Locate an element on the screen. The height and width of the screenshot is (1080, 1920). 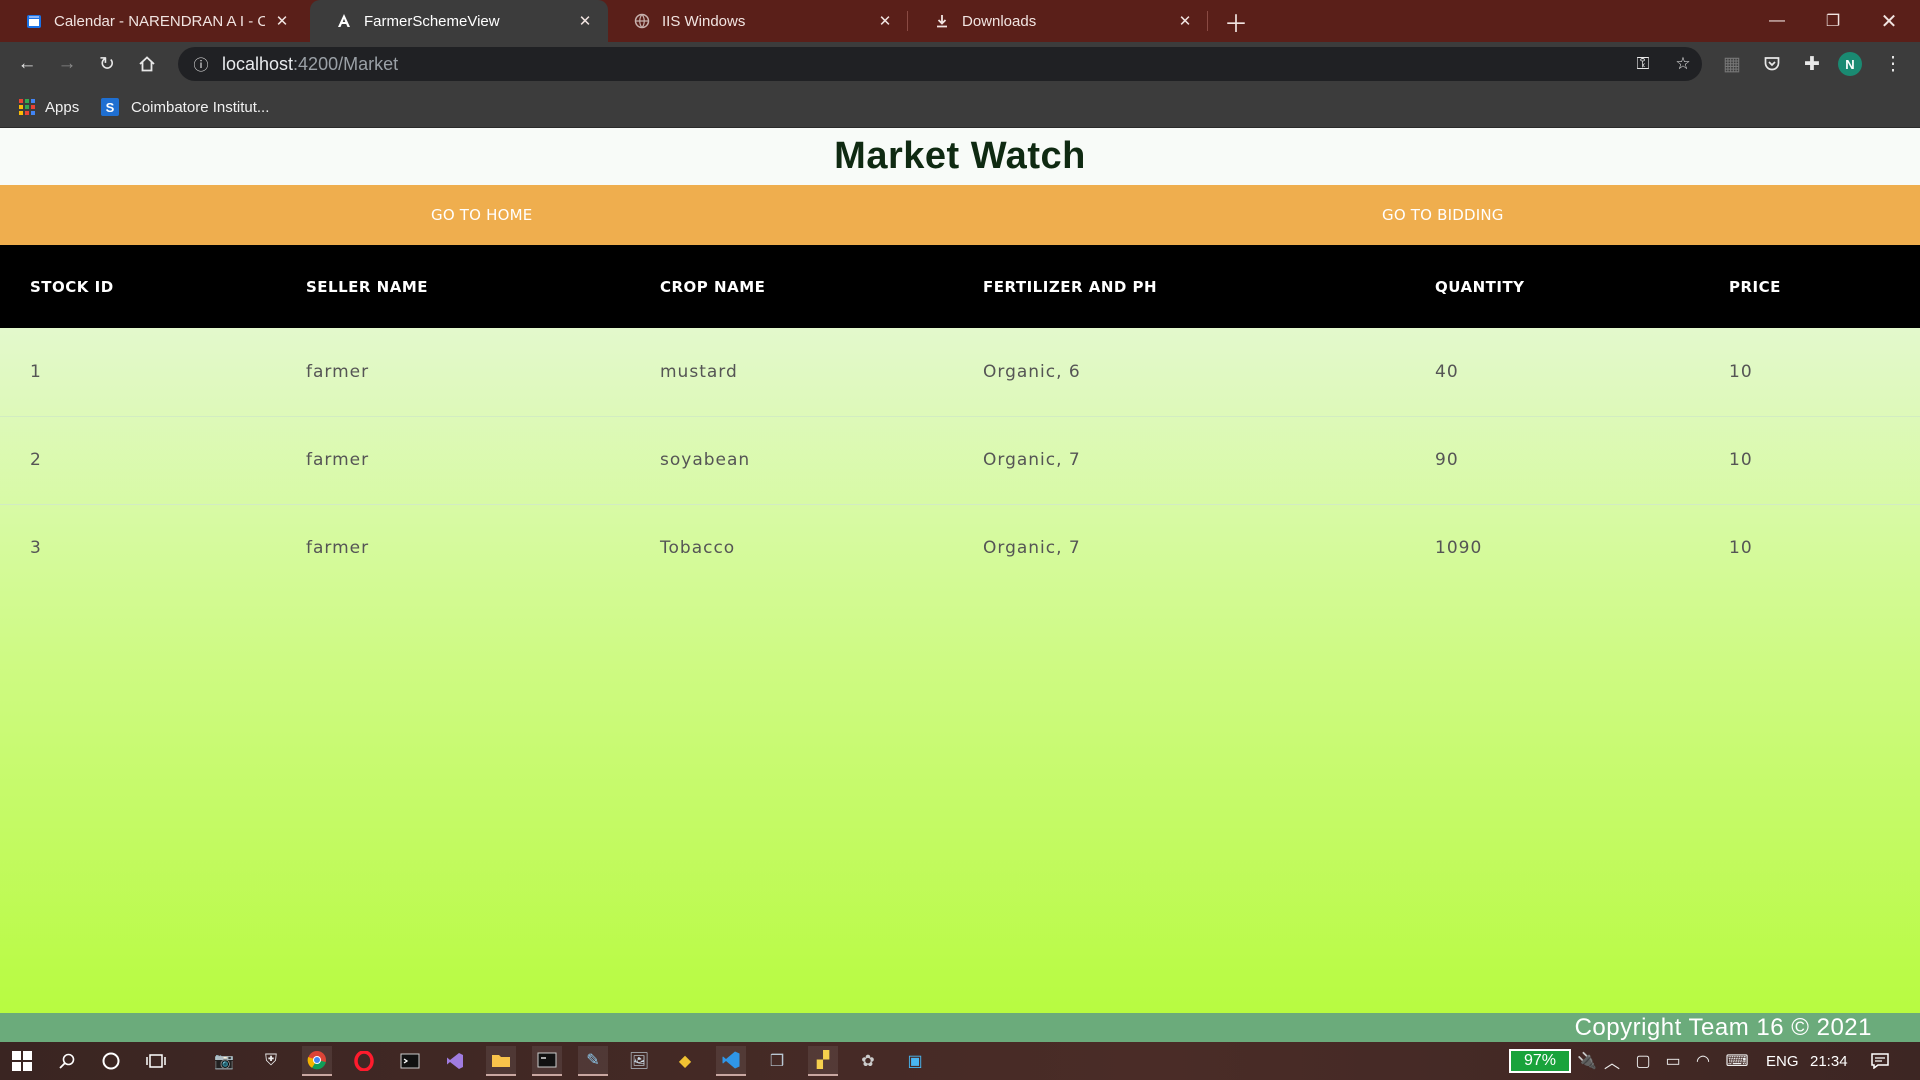
tab-farmer-scheme-view: FarmerSchemeView ✕ is located at coordinates (459, 21).